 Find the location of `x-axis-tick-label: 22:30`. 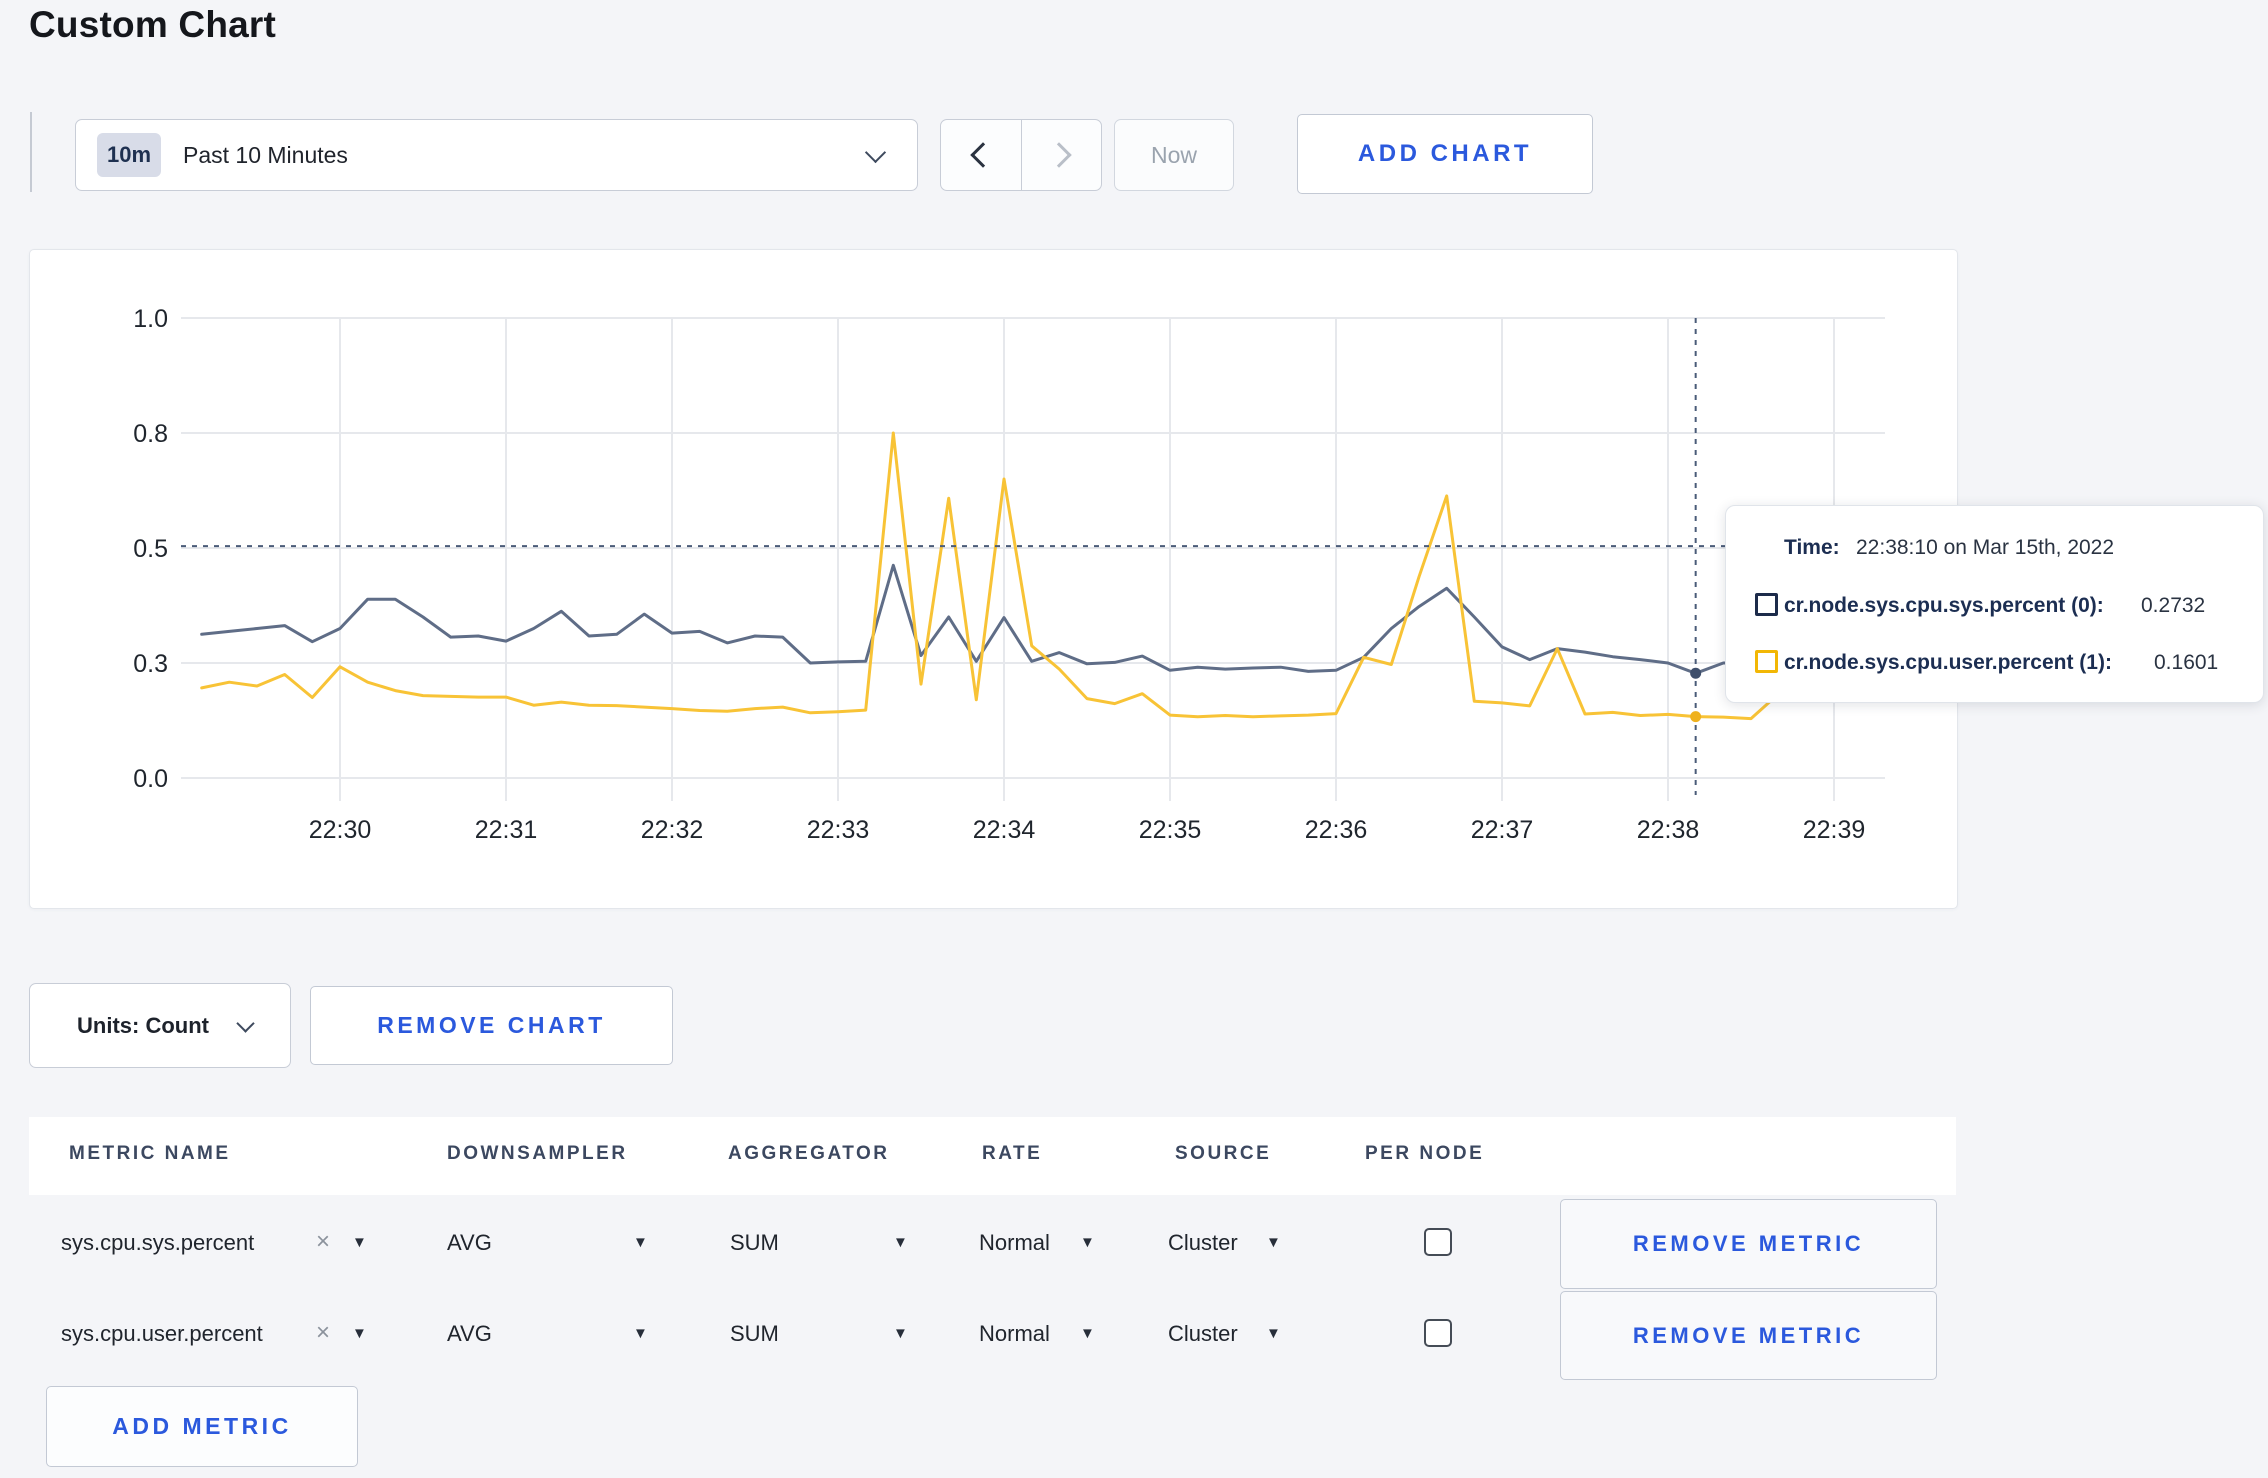

x-axis-tick-label: 22:30 is located at coordinates (340, 830).